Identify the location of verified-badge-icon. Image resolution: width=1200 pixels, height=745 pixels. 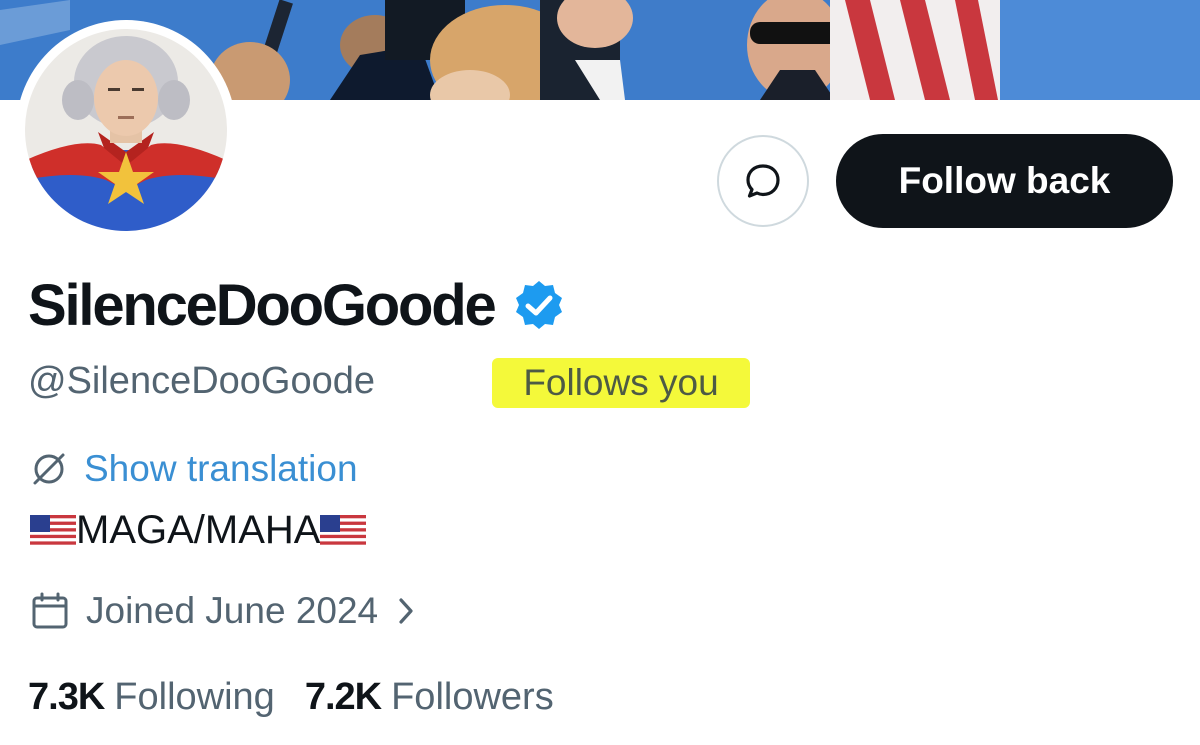
(539, 305).